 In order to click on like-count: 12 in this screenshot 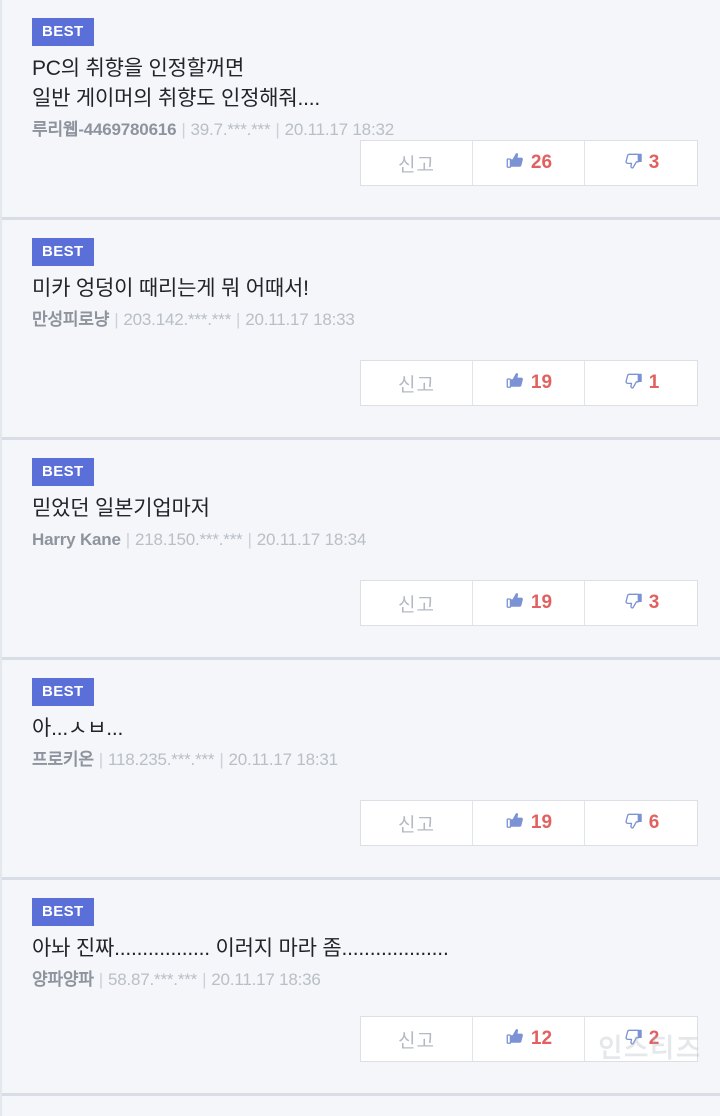, I will do `click(541, 1038)`.